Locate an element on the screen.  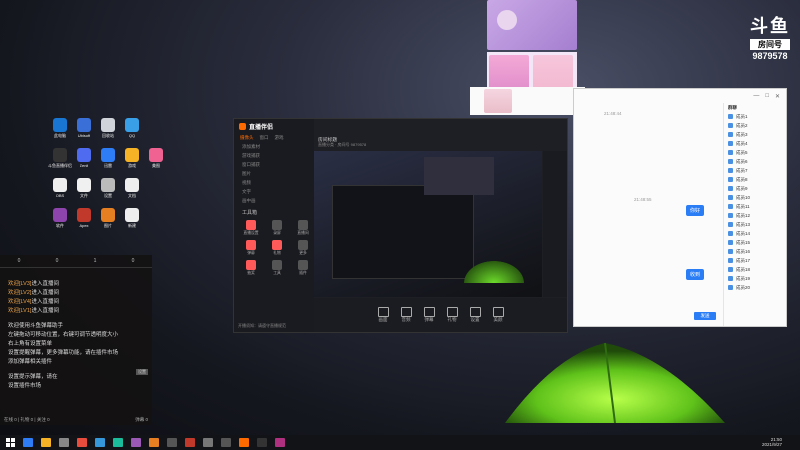
video-thumbnail-window is located at coordinates (527, 101).